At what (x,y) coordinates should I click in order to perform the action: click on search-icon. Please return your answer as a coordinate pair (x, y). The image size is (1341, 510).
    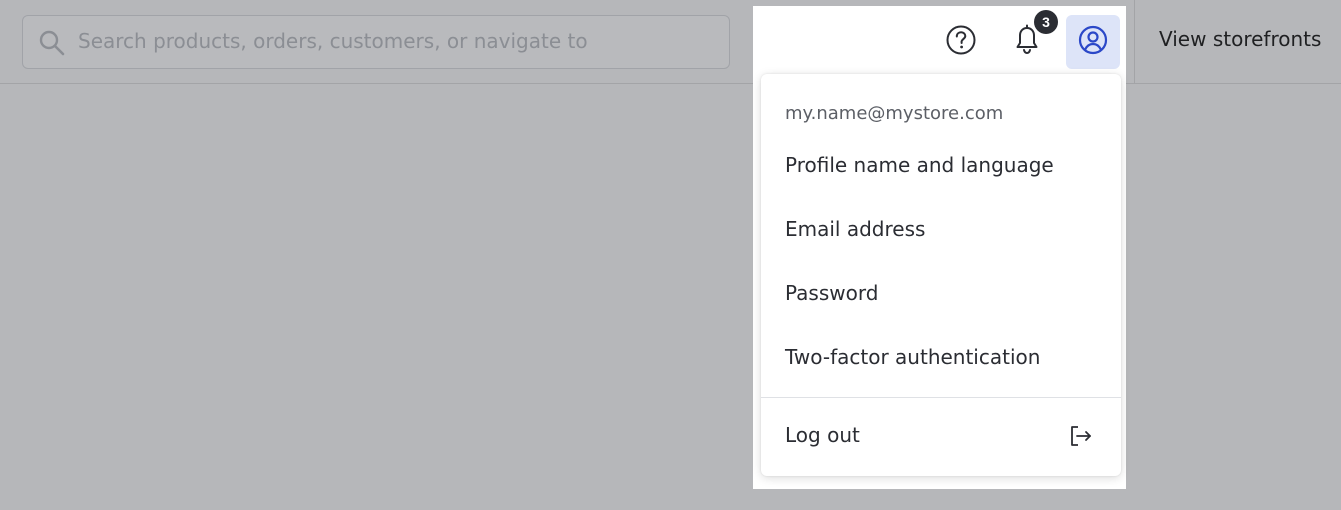
    Looking at the image, I should click on (52, 43).